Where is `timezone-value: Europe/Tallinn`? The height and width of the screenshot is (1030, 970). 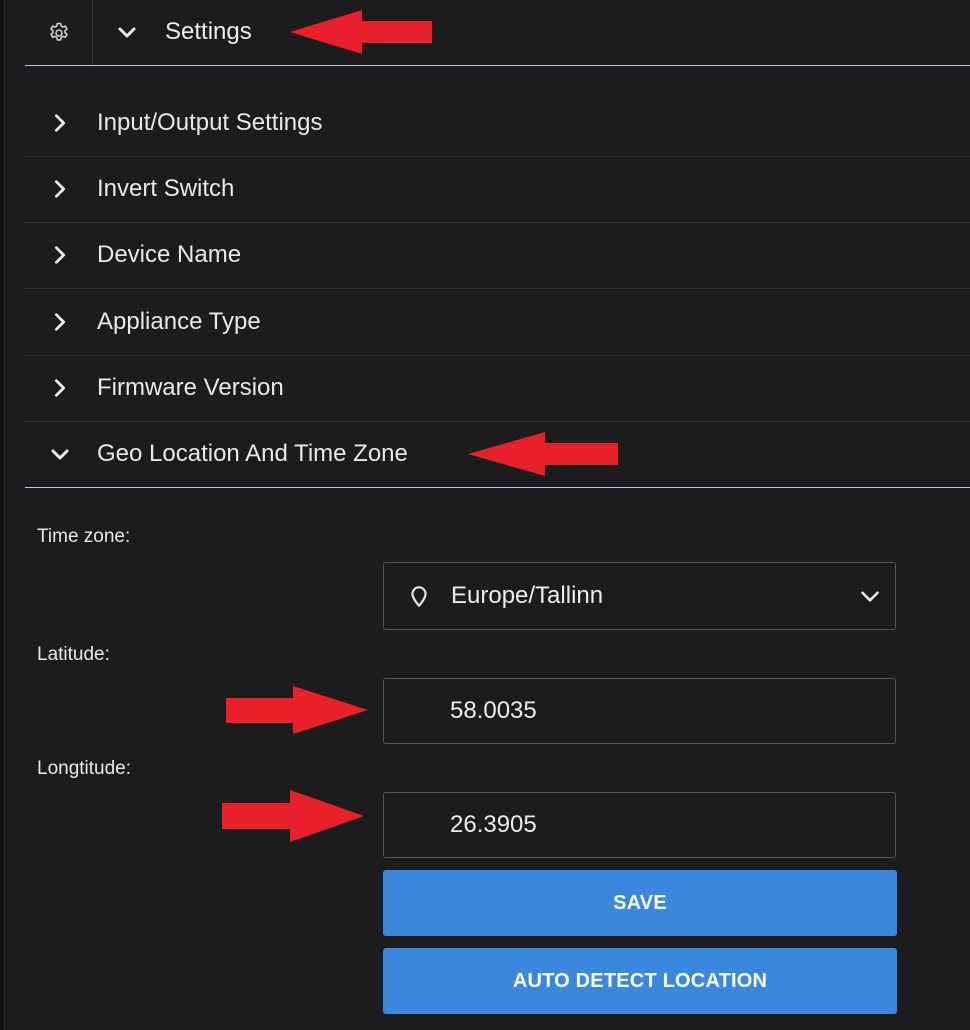 timezone-value: Europe/Tallinn is located at coordinates (527, 595).